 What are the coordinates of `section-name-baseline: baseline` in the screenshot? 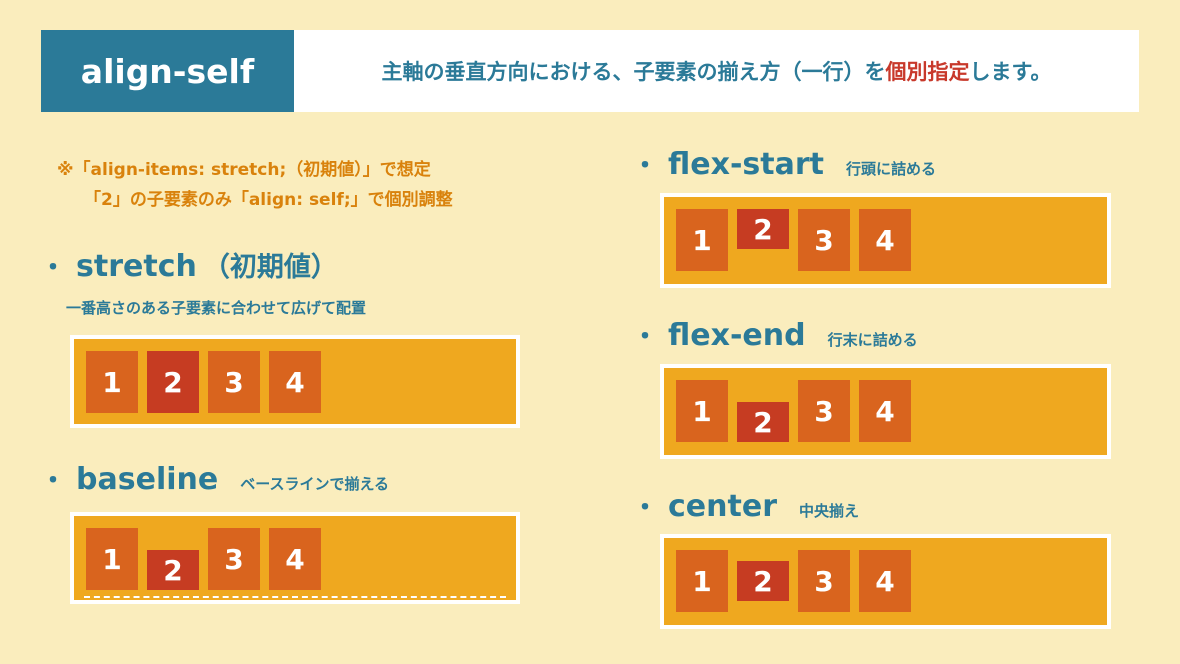 It's located at (147, 479).